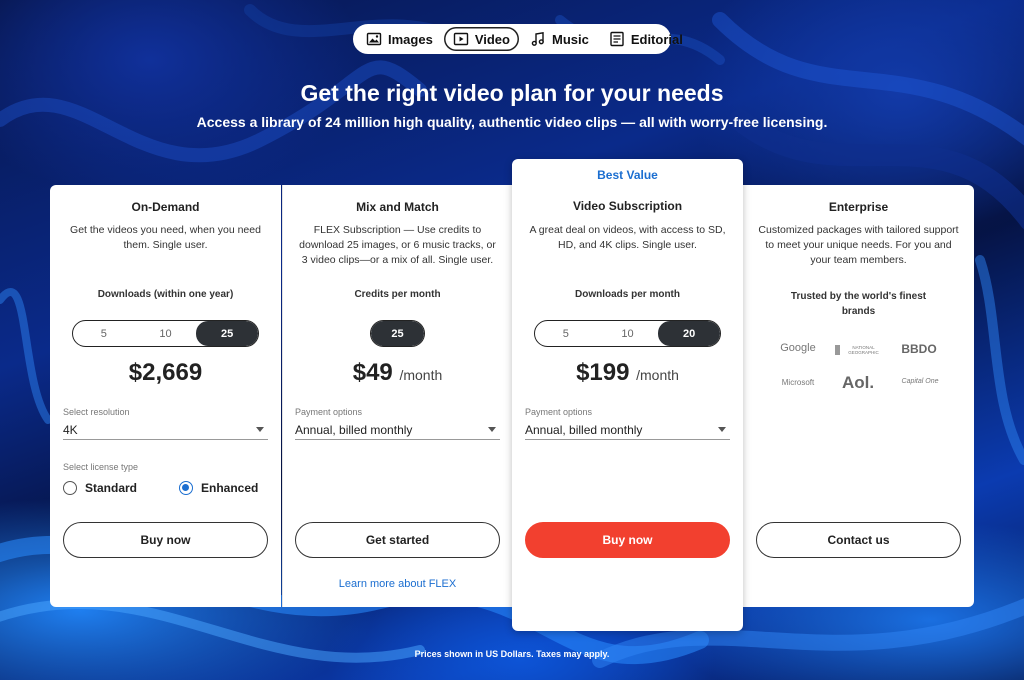 This screenshot has width=1024, height=680. What do you see at coordinates (372, 372) in the screenshot?
I see `price-amount: $49` at bounding box center [372, 372].